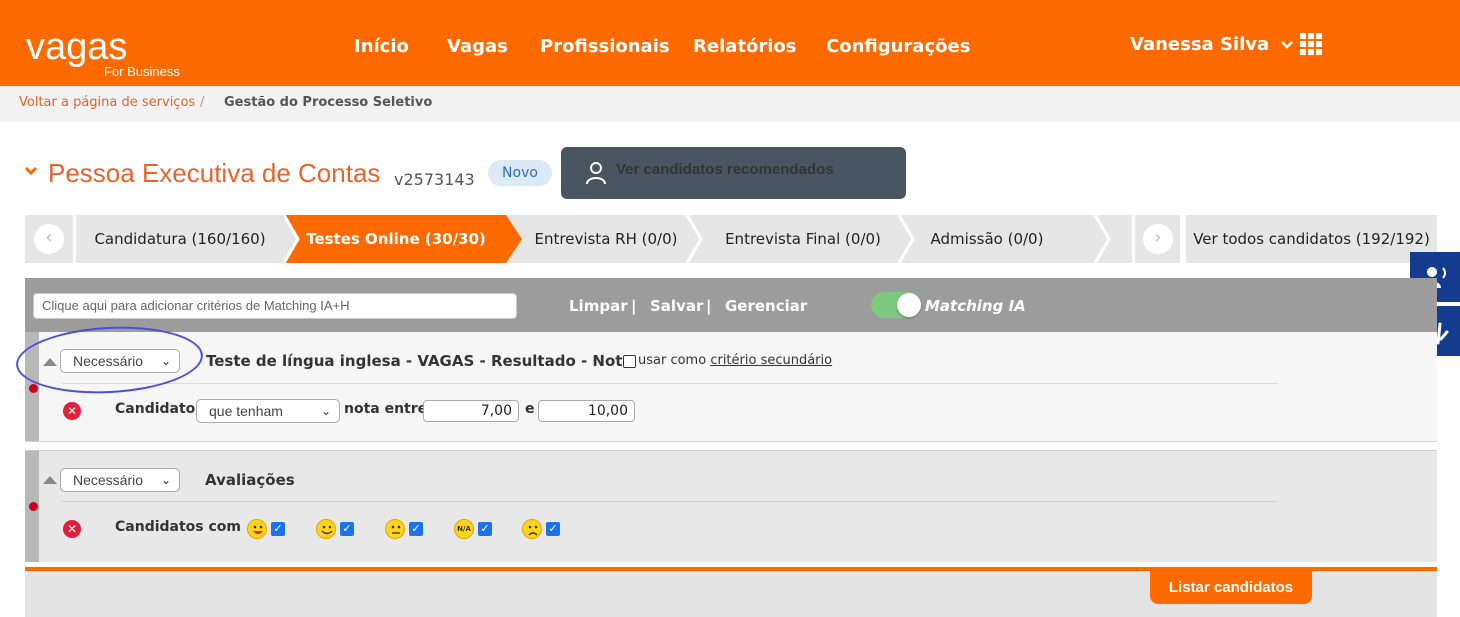 This screenshot has height=617, width=1460. What do you see at coordinates (257, 529) in the screenshot?
I see `very-happy-face-icon` at bounding box center [257, 529].